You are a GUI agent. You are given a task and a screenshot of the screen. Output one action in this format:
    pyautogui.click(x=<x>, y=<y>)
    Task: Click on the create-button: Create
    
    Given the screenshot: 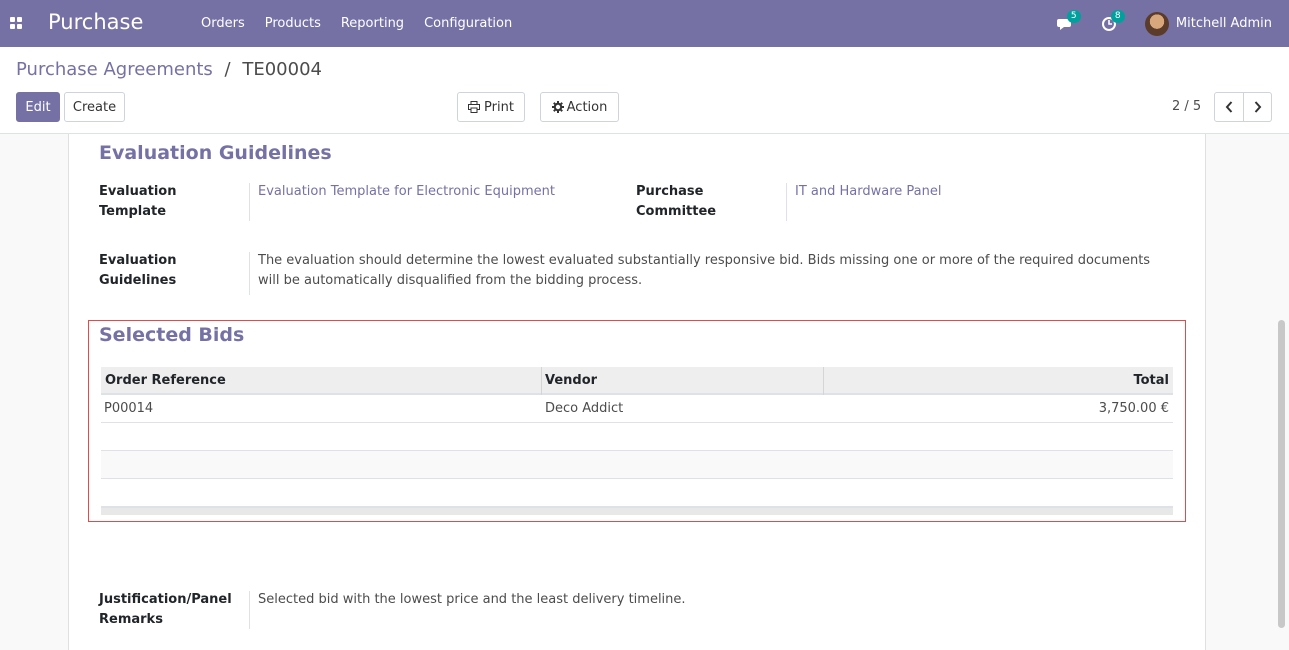 What is the action you would take?
    pyautogui.click(x=94, y=107)
    